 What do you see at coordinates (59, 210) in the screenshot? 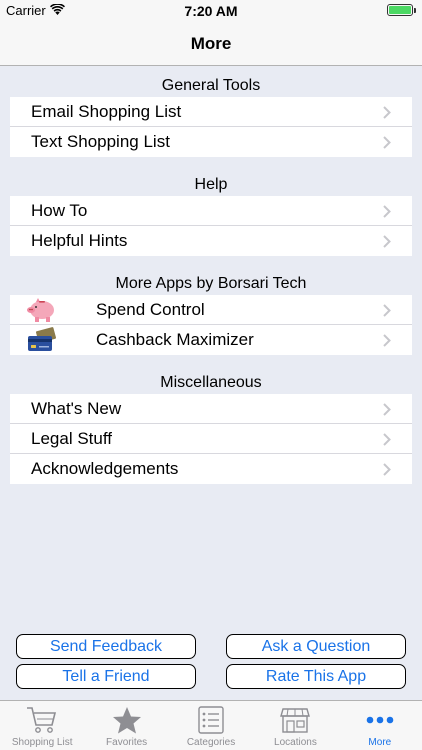
I see `row-label: How To` at bounding box center [59, 210].